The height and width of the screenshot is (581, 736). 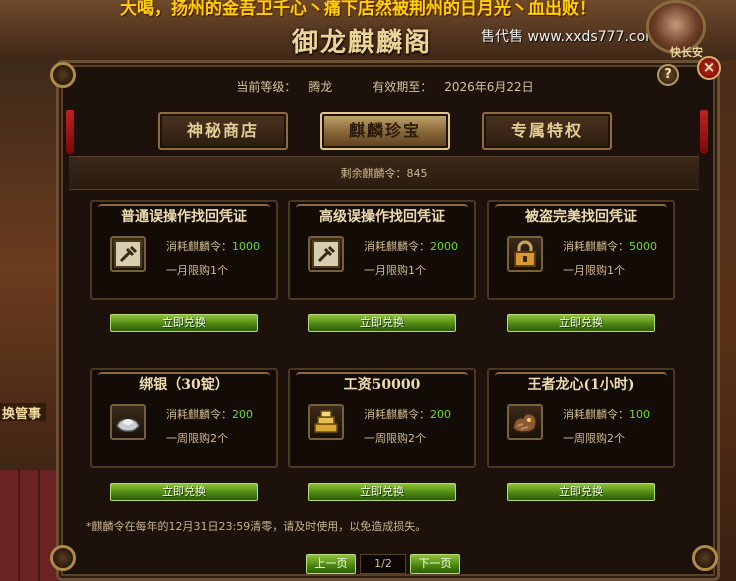 What do you see at coordinates (320, 87) in the screenshot?
I see `level-value: 腾龙` at bounding box center [320, 87].